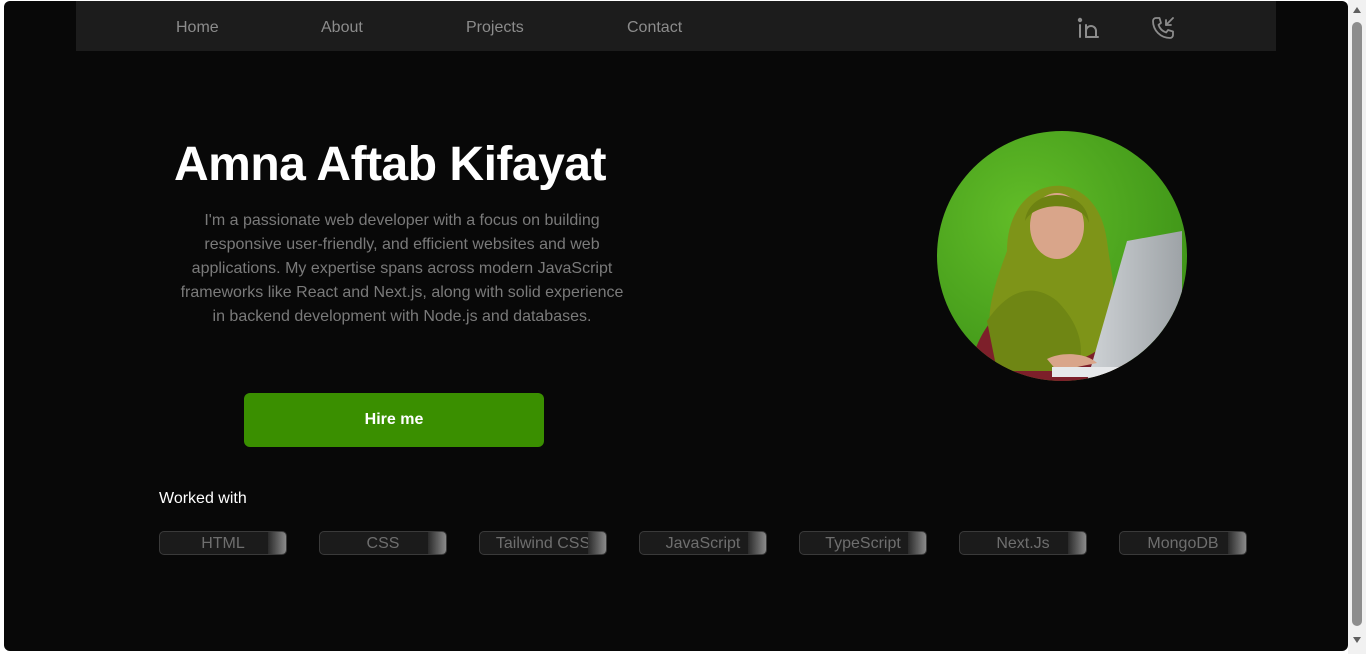  I want to click on skill-chip-html: HTML, so click(223, 543).